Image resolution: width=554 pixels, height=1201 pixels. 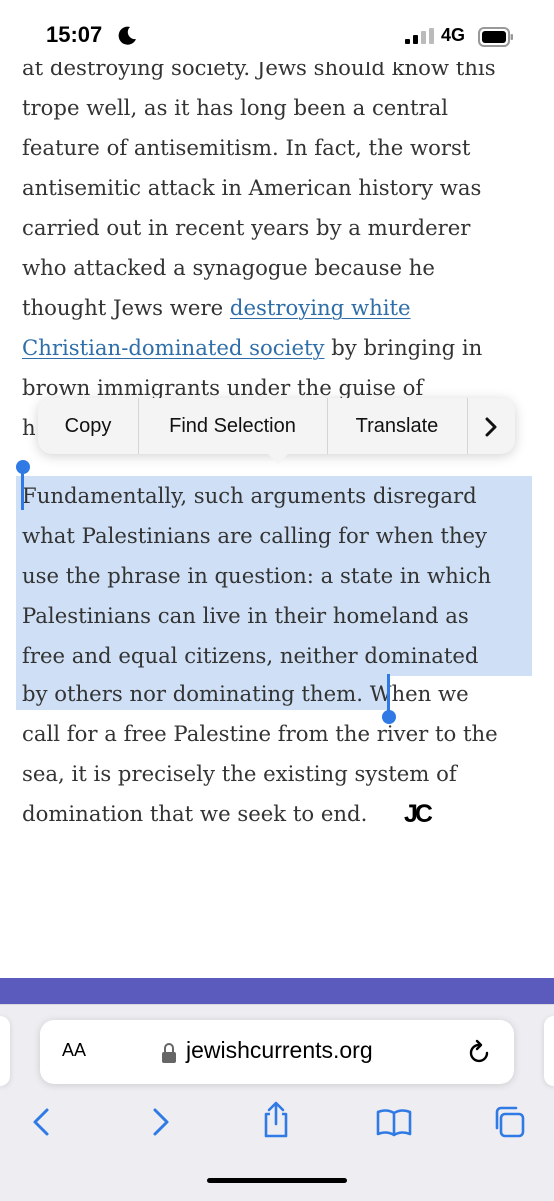 I want to click on translate-menu-item: Translate, so click(x=397, y=426).